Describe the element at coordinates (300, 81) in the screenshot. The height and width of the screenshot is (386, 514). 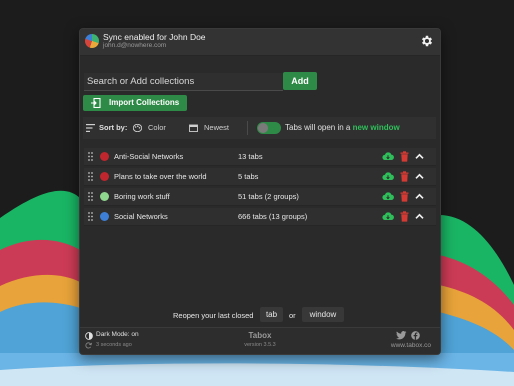
I see `add-button: Add` at that location.